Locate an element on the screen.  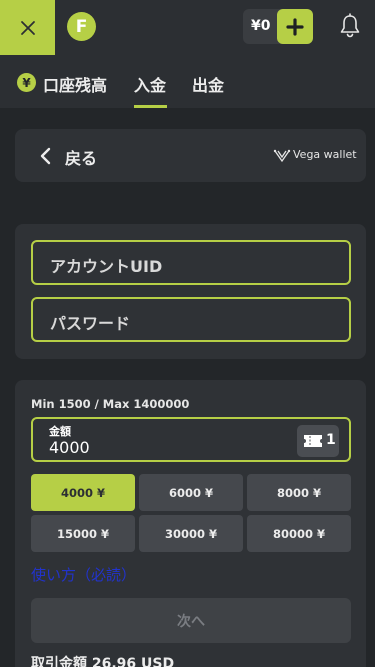
tab-deposit: 入金 is located at coordinates (150, 84).